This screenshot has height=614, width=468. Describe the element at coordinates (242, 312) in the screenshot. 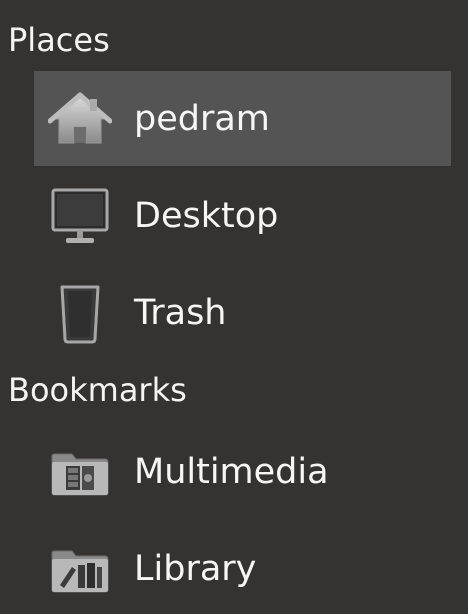

I see `sidebar-item-trash: Trash` at that location.